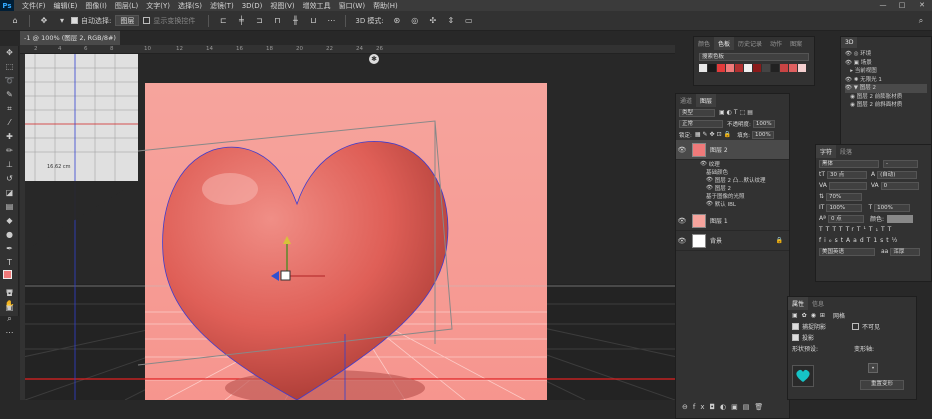  I want to click on menu-image: 图像(I), so click(96, 6).